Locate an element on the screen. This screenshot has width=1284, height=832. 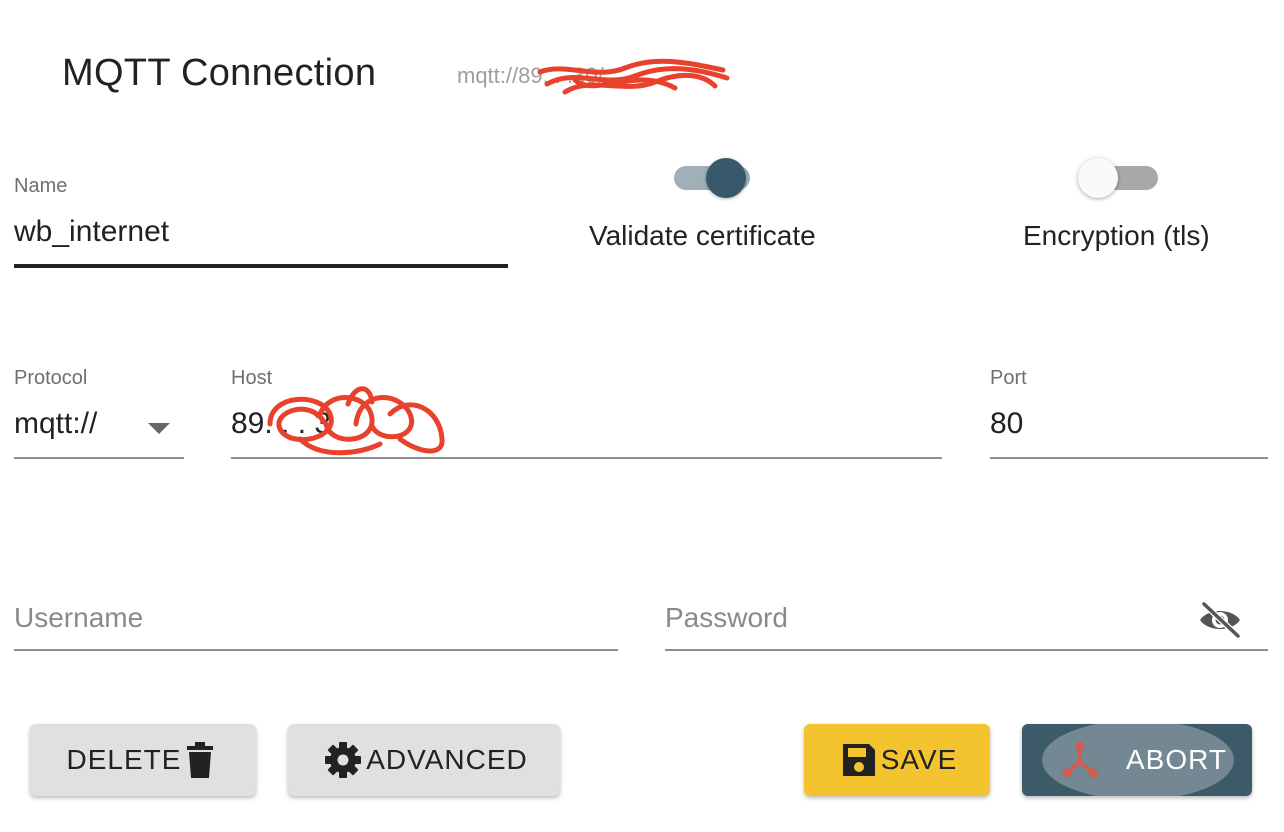
validate-certificate-label: Validate certificate is located at coordinates (702, 235).